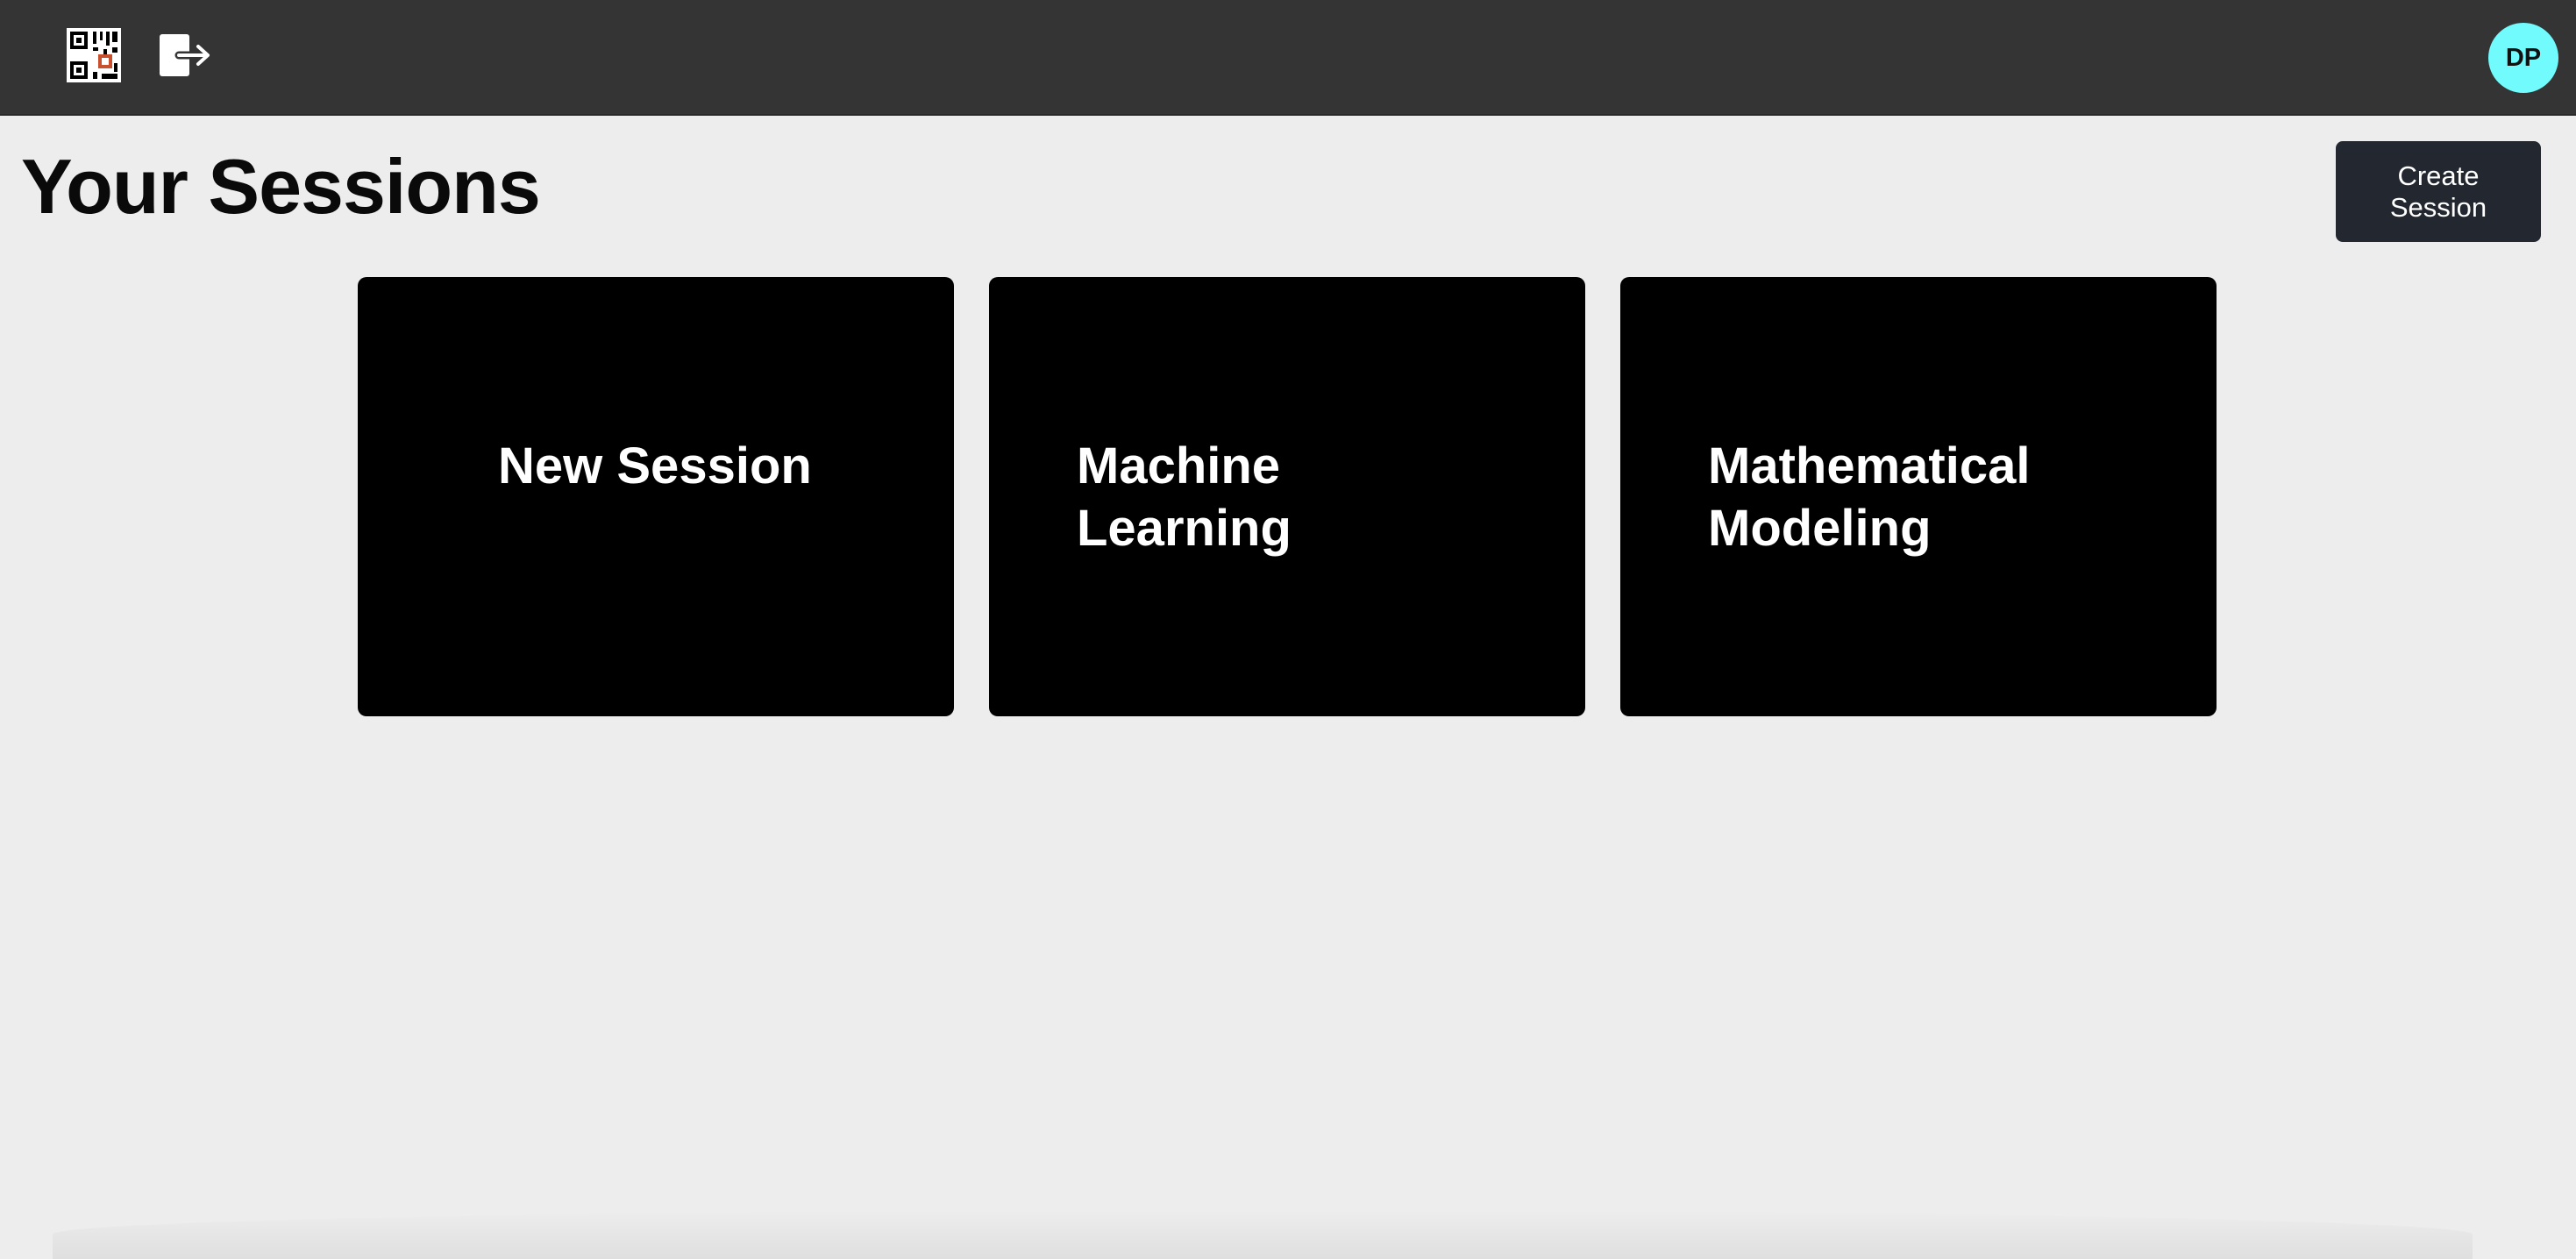 The image size is (2576, 1259). I want to click on session-card-title: Mathematical Modeling, so click(1869, 497).